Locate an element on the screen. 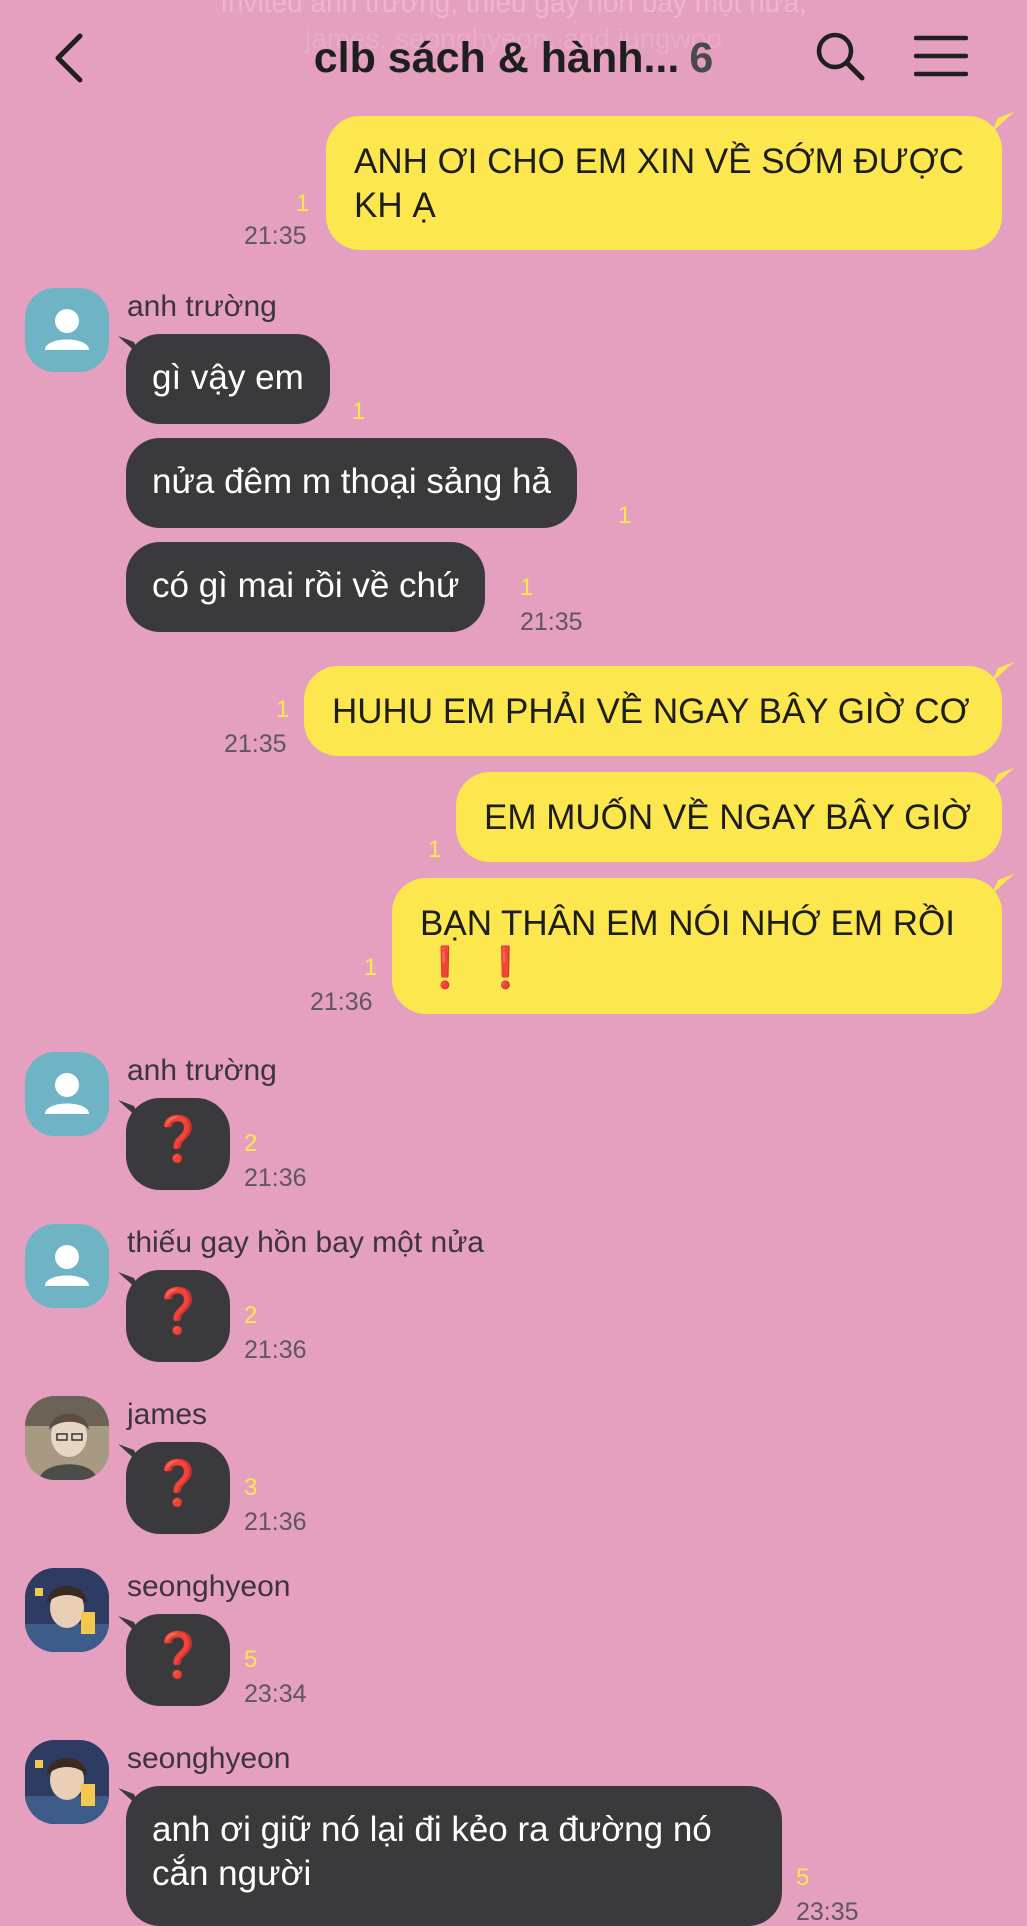 The width and height of the screenshot is (1027, 1926). profile-photo-james is located at coordinates (67, 1438).